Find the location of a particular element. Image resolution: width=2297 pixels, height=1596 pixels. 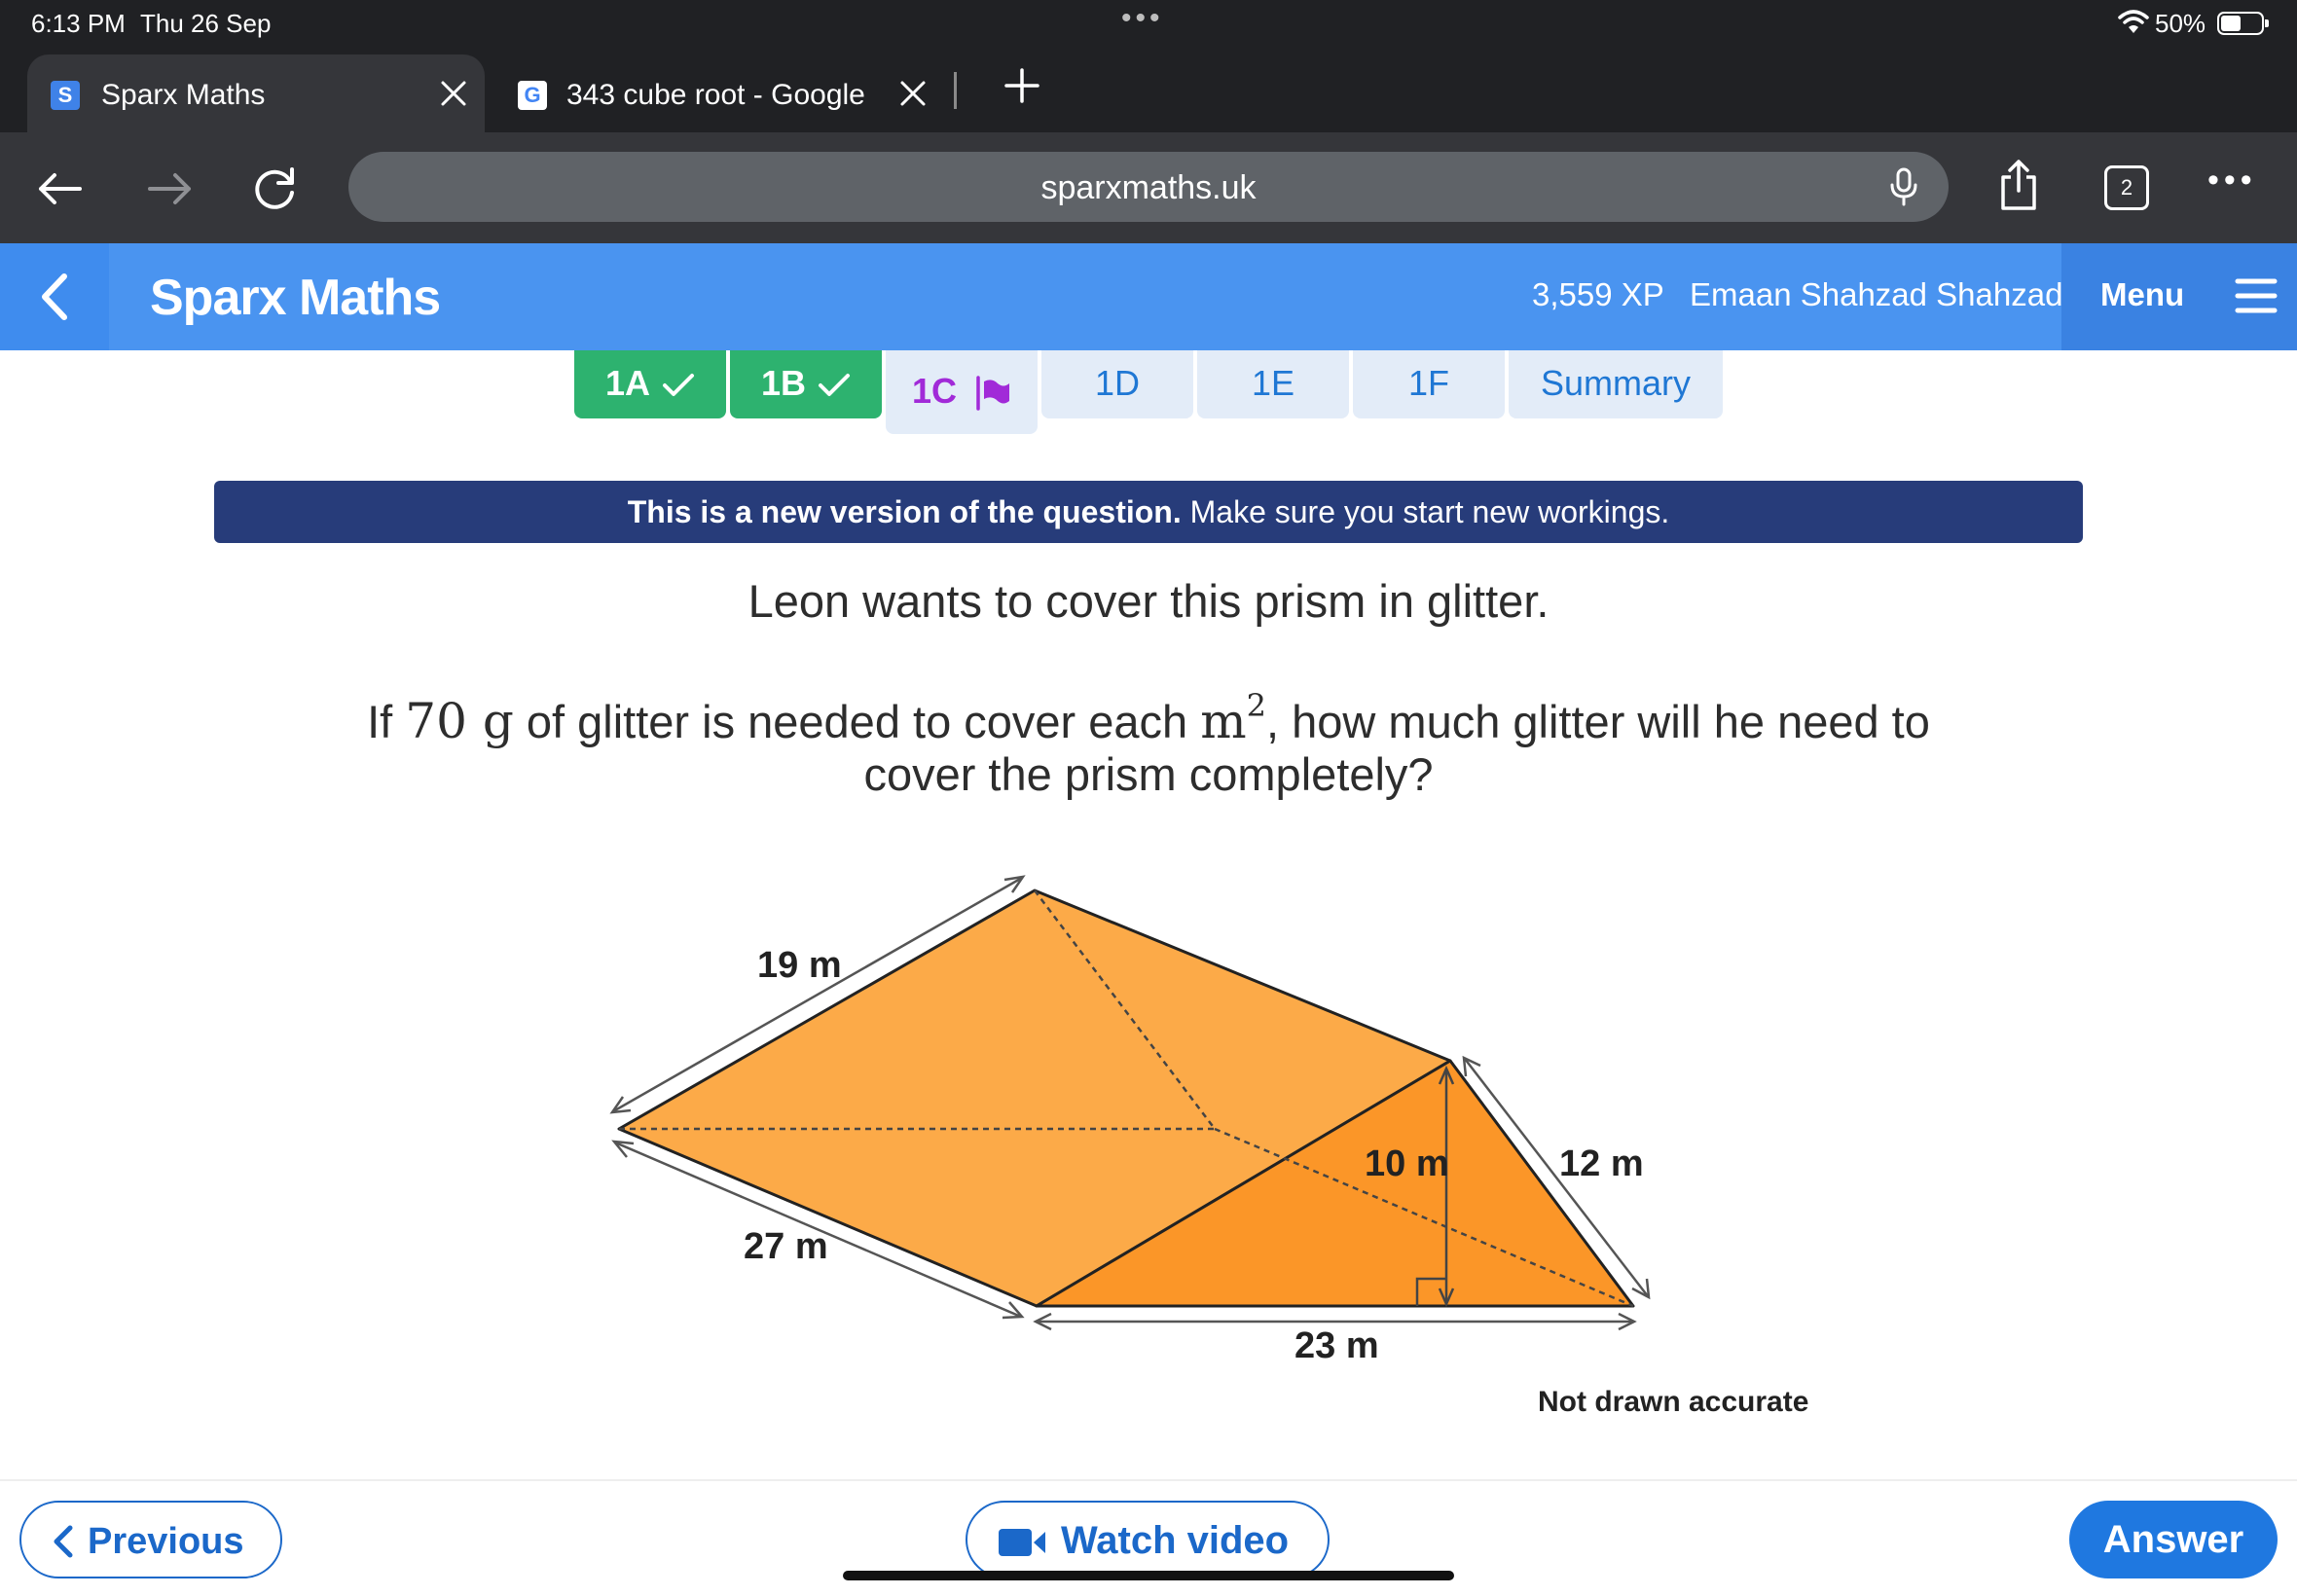

share-icon is located at coordinates (2018, 185).